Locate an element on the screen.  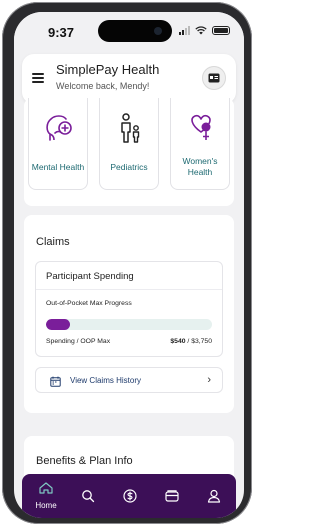
system-icons is located at coordinates (204, 30).